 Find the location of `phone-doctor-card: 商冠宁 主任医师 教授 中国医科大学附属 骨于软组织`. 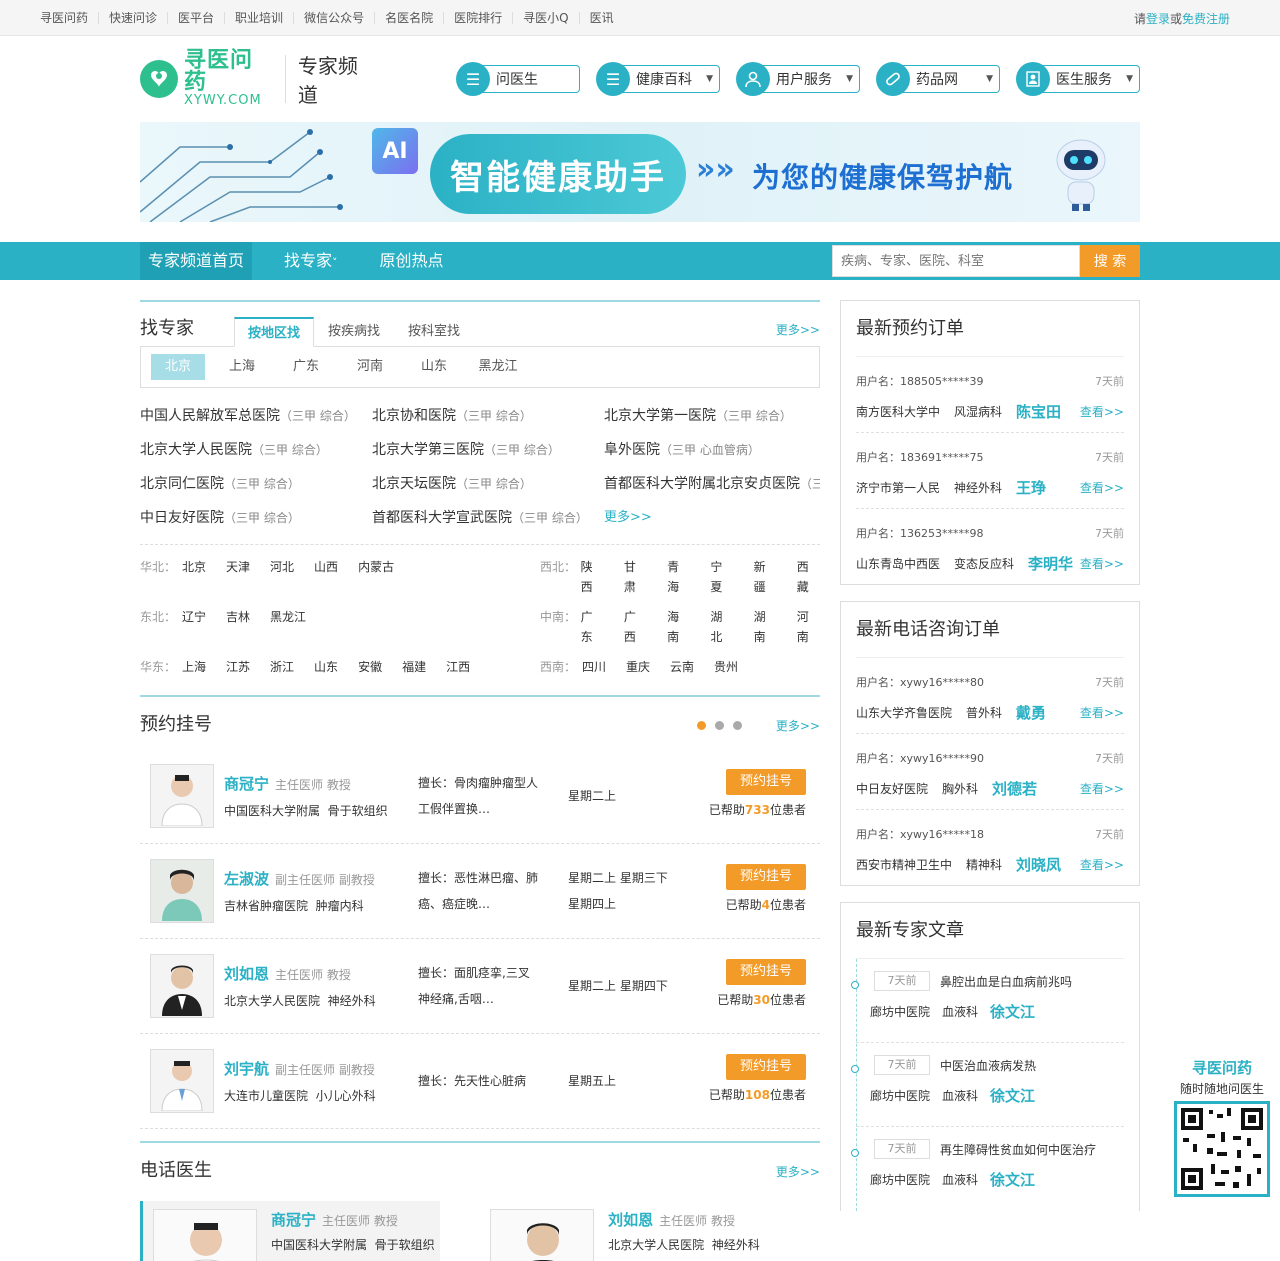

phone-doctor-card: 商冠宁 主任医师 教授 中国医科大学附属 骨于软组织 is located at coordinates (290, 1231).